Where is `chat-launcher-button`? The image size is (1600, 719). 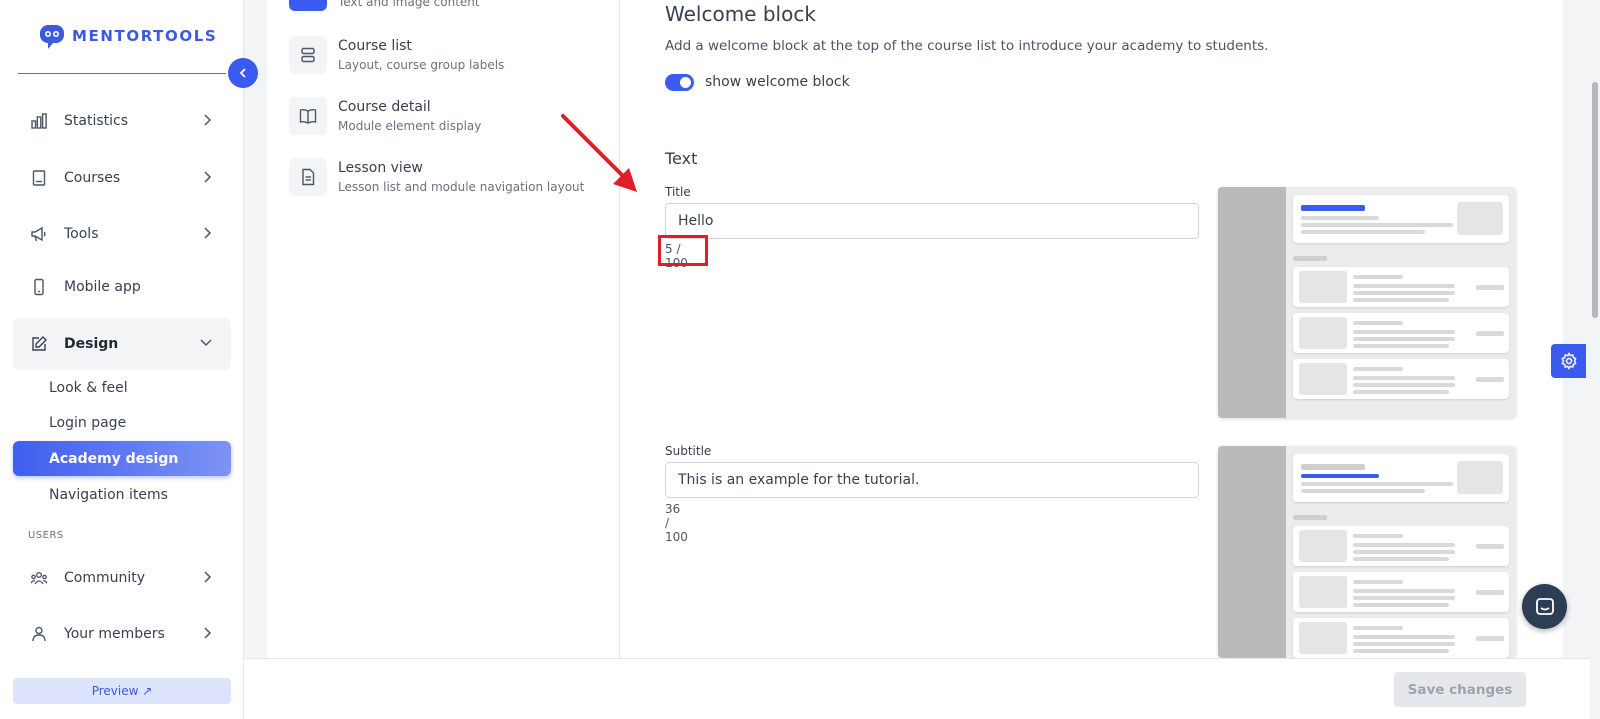 chat-launcher-button is located at coordinates (1544, 606).